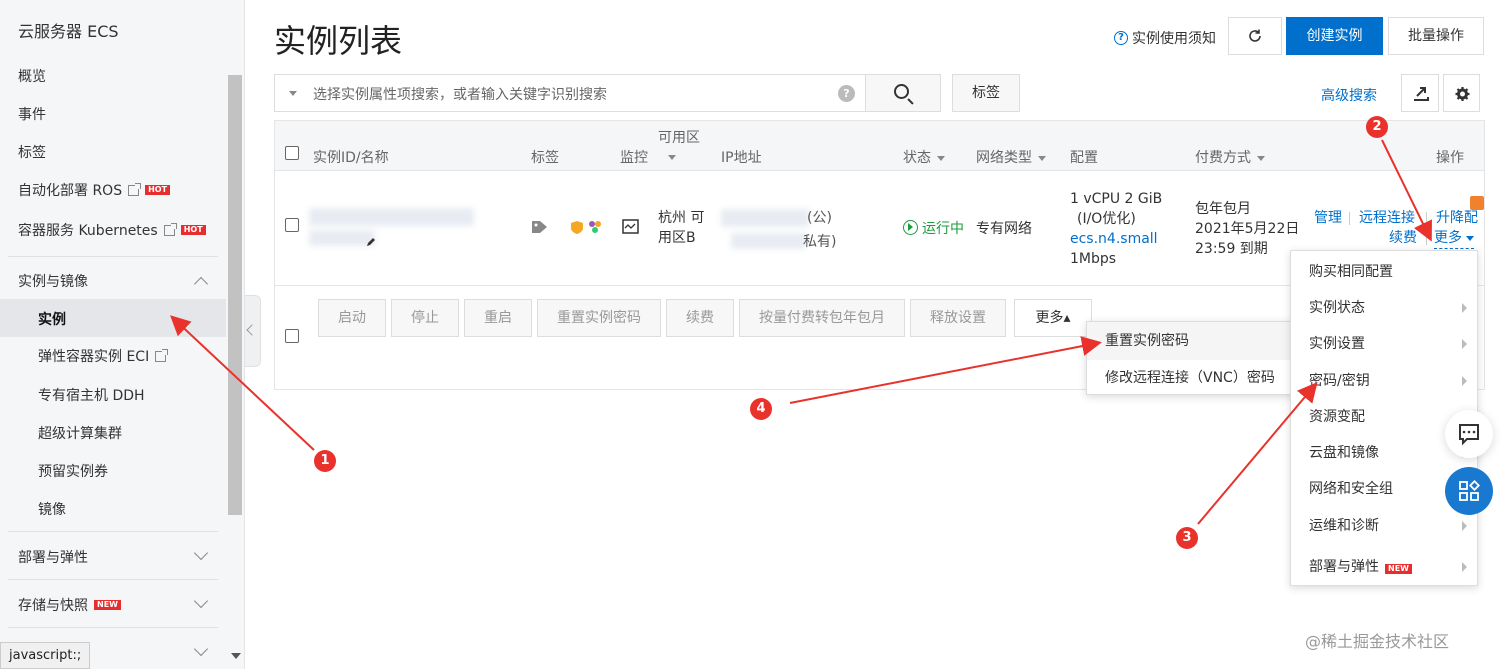  I want to click on apps-button, so click(1469, 491).